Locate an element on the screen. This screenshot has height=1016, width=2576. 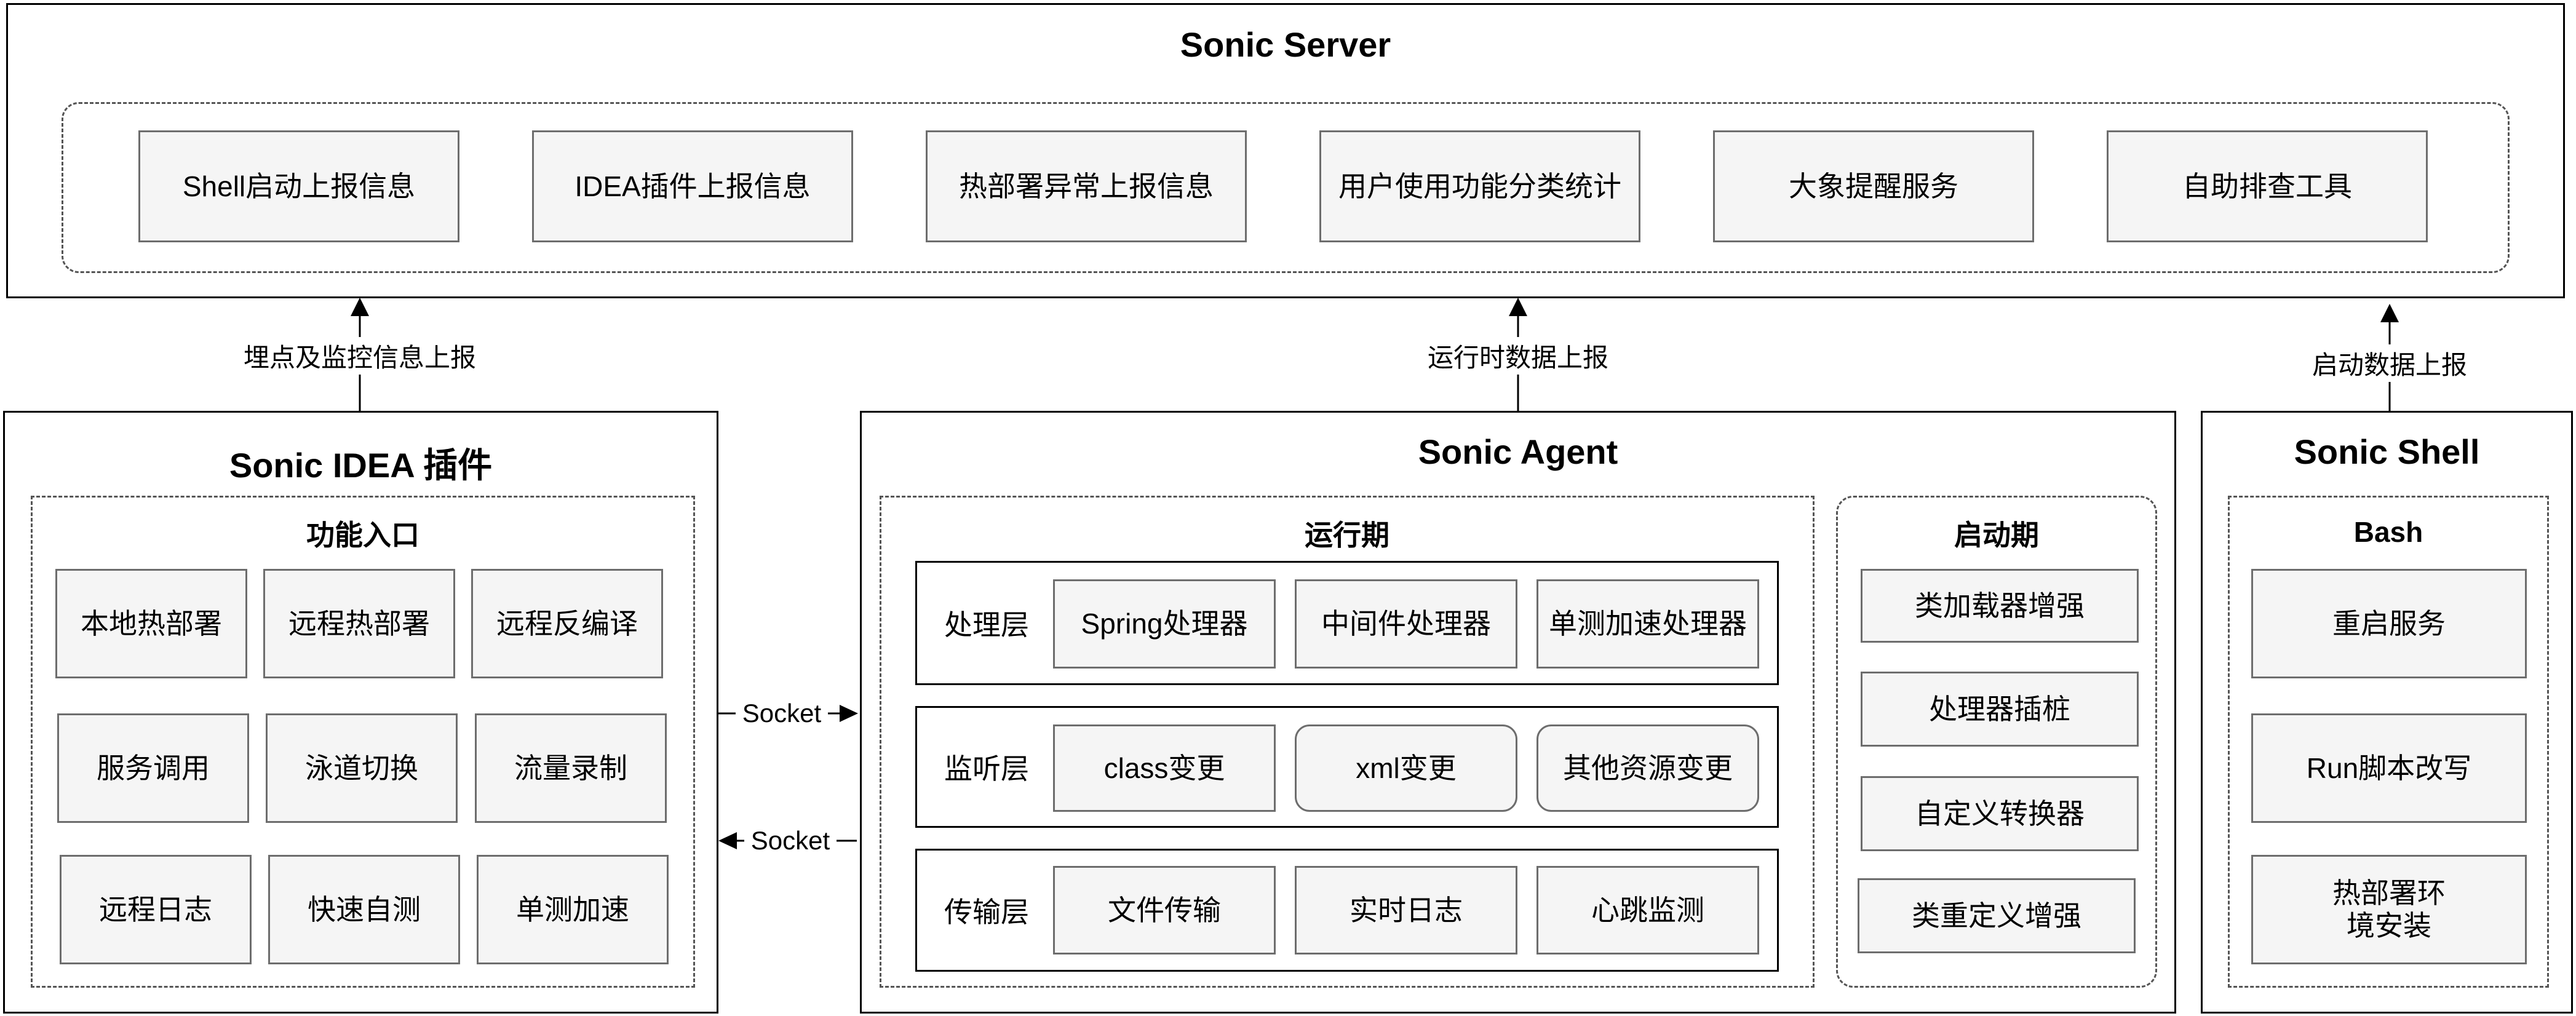
shell-title: Sonic Shell is located at coordinates (2387, 451).